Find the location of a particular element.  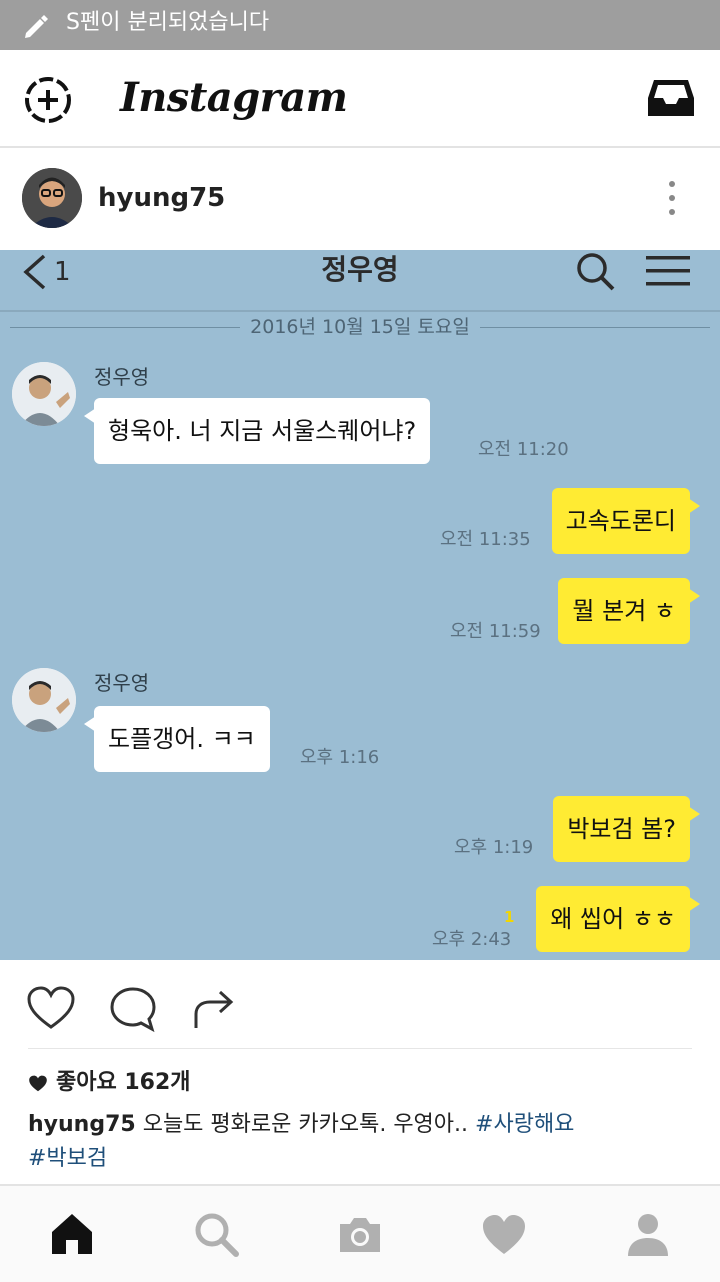

avatar is located at coordinates (52, 198).